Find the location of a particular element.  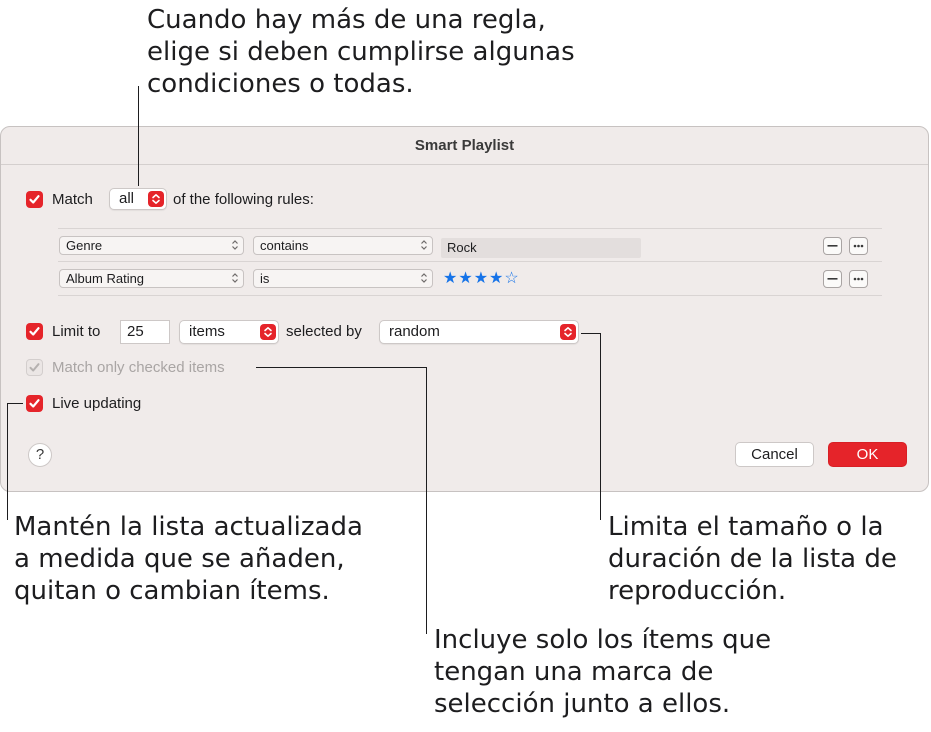

leader-line-live-h is located at coordinates (15, 403).